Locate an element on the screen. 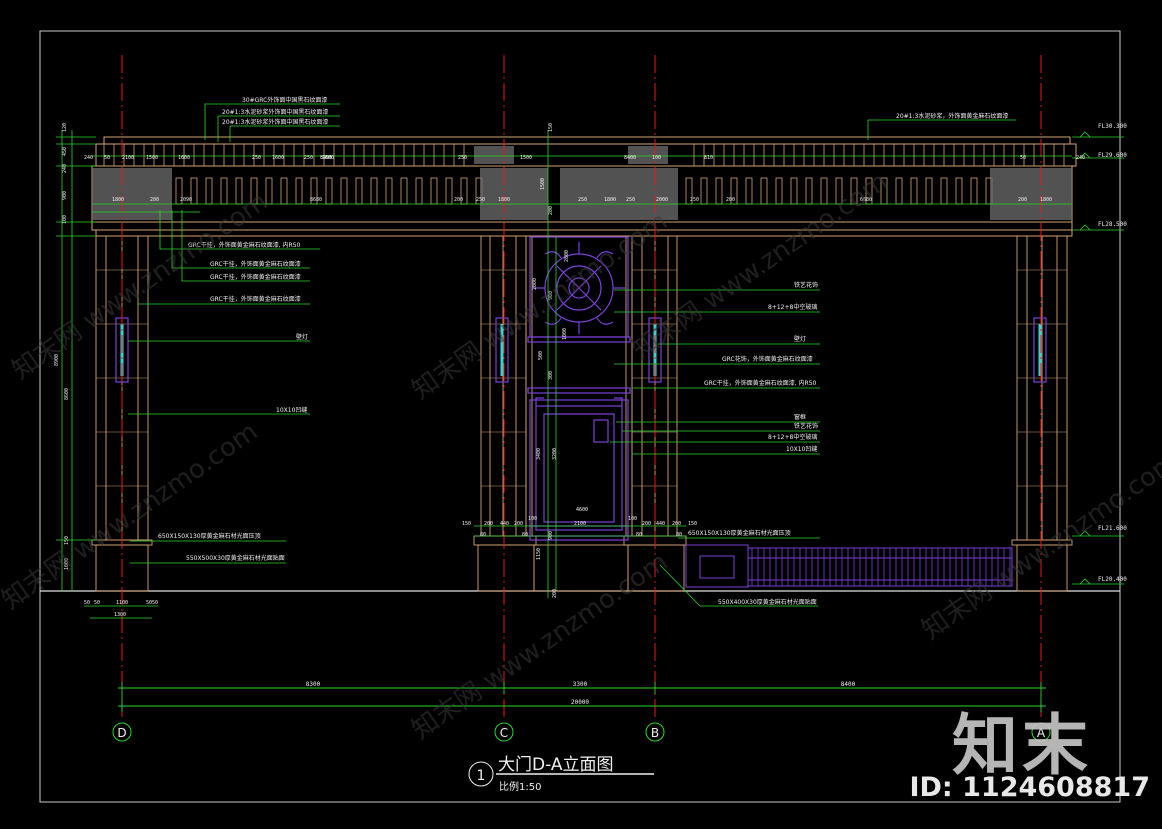 Image resolution: width=1162 pixels, height=829 pixels. right-leader-label: GRC干挂，外饰面黄金麻石纹面漆, 内R50 is located at coordinates (760, 383).